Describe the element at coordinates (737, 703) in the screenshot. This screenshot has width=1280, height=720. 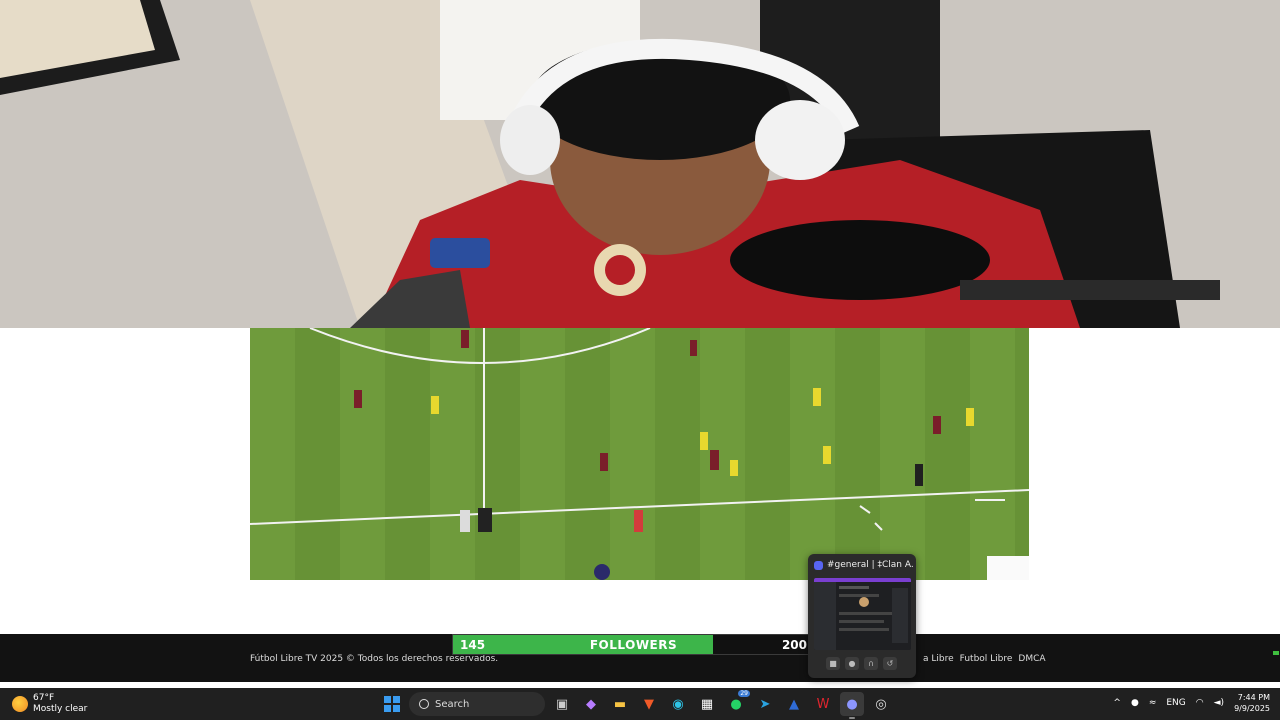
I see `whatsapp-icon: ● 29` at that location.